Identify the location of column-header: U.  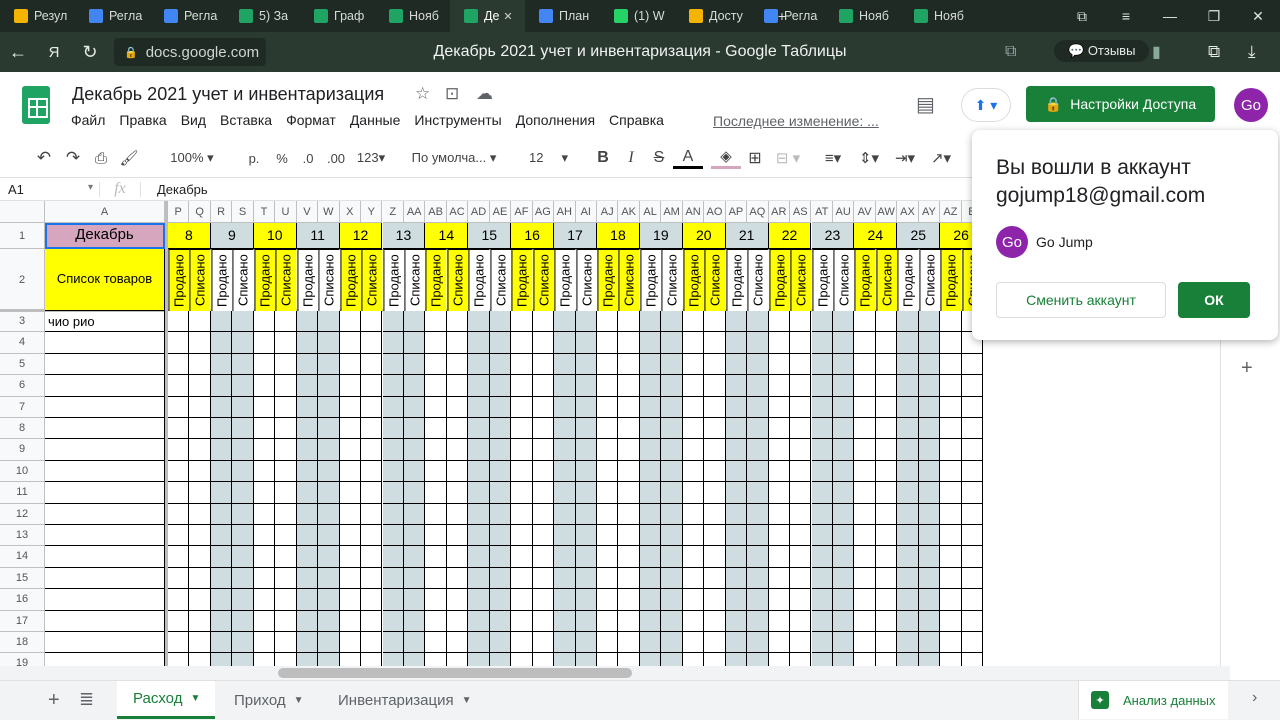
(286, 212).